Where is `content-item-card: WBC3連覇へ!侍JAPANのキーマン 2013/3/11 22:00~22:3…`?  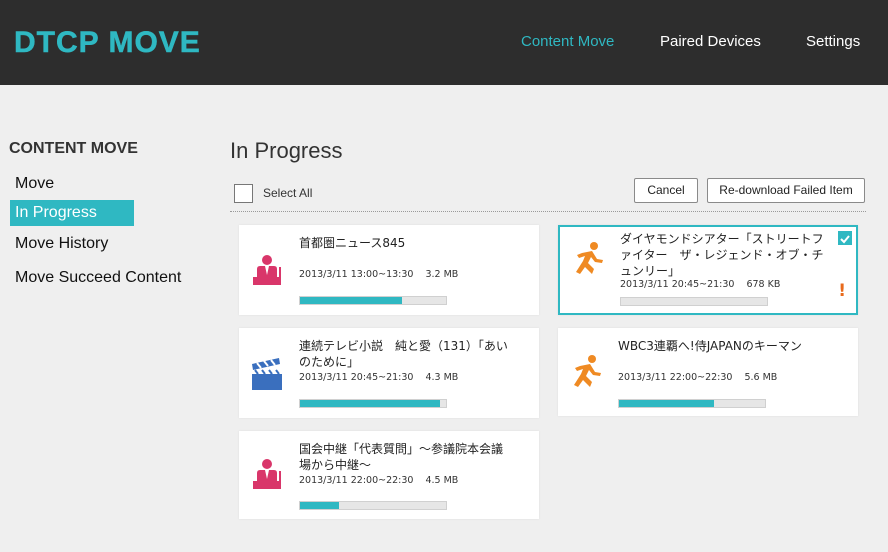
content-item-card: WBC3連覇へ!侍JAPANのキーマン 2013/3/11 22:00~22:3… is located at coordinates (708, 372).